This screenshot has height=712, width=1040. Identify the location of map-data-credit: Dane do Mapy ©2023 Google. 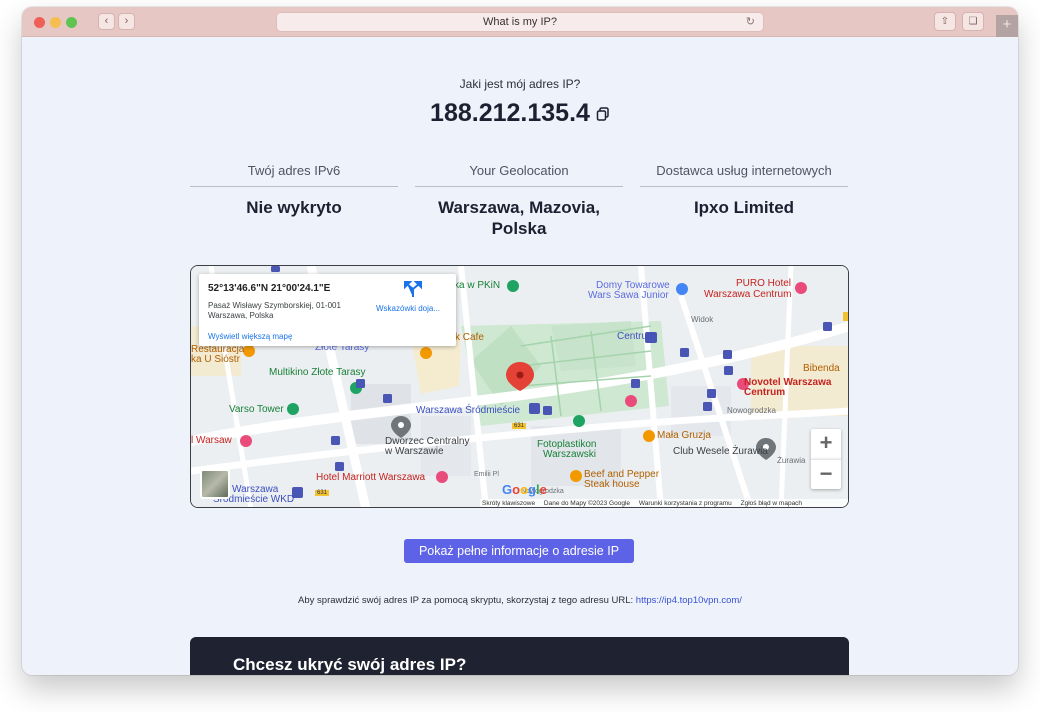
(587, 503).